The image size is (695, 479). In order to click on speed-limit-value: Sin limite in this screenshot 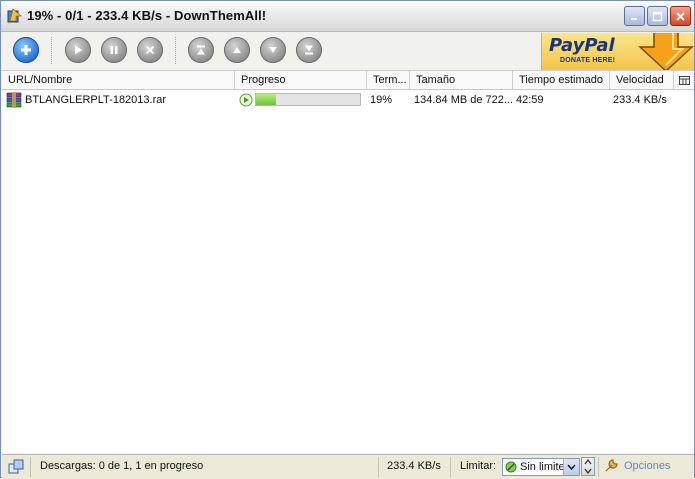, I will do `click(542, 467)`.